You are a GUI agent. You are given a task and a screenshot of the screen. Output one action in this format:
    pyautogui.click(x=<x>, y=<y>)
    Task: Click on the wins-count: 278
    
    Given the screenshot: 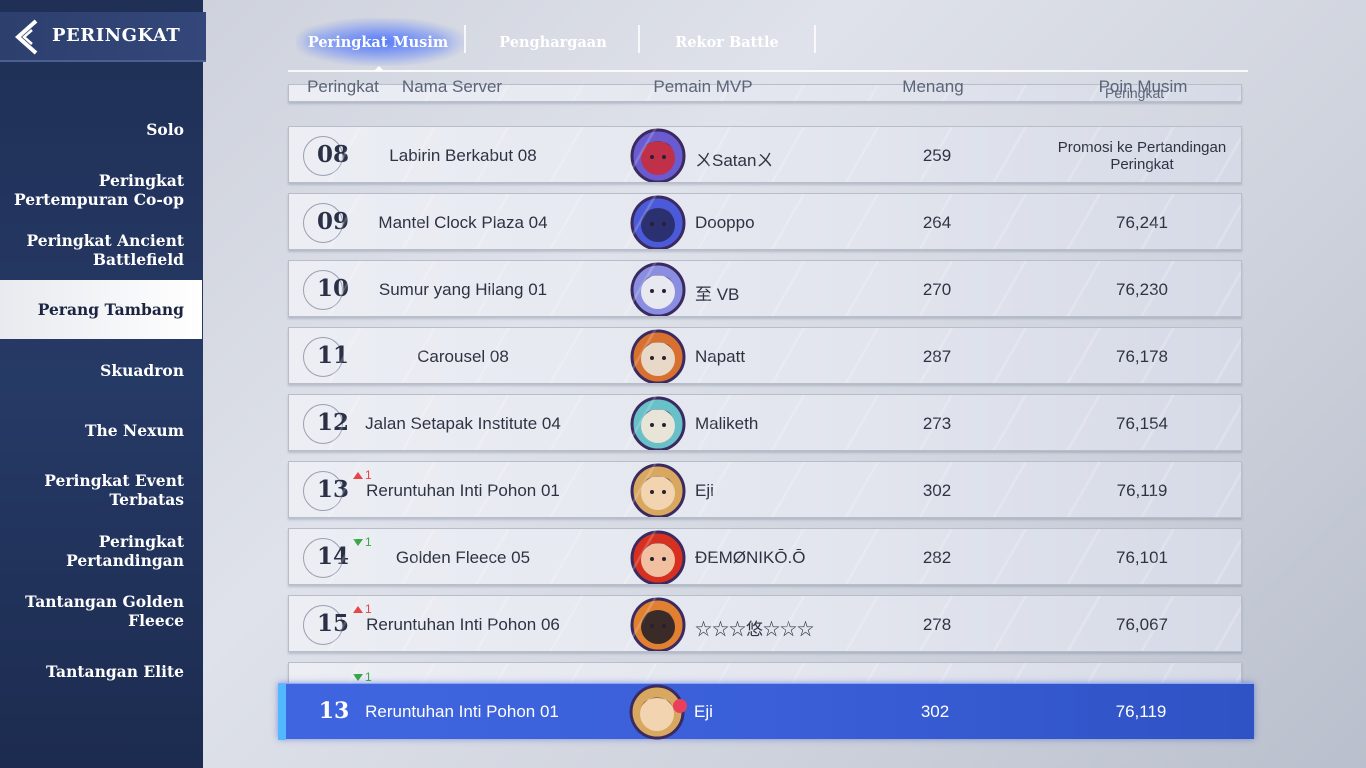 What is the action you would take?
    pyautogui.click(x=937, y=624)
    